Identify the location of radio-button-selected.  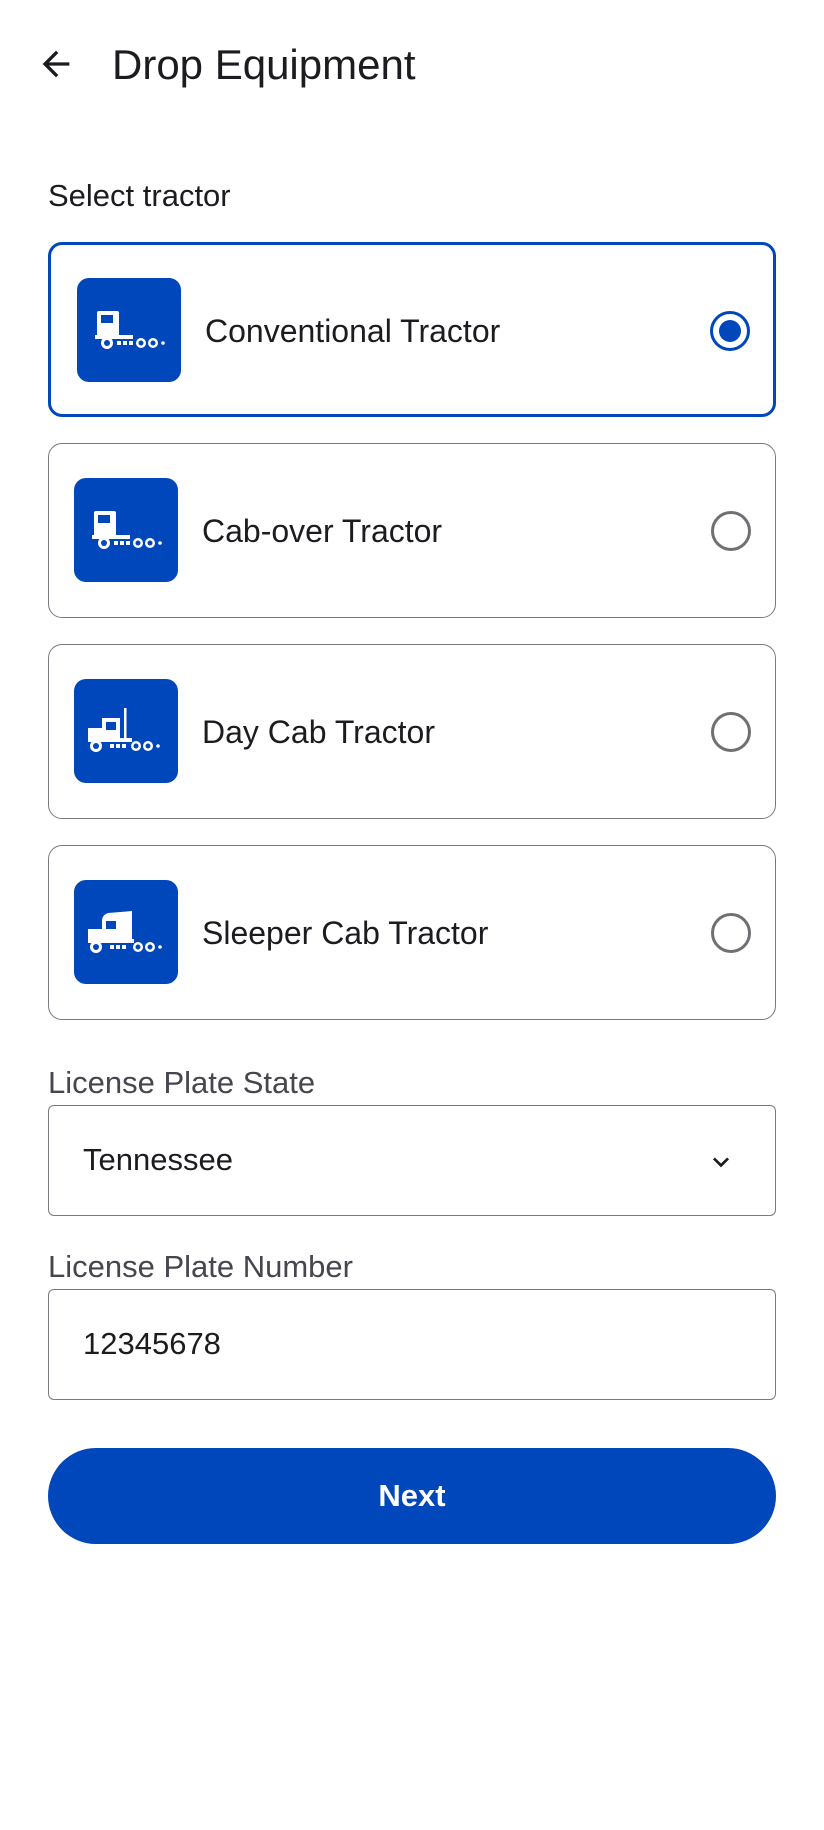
(730, 331).